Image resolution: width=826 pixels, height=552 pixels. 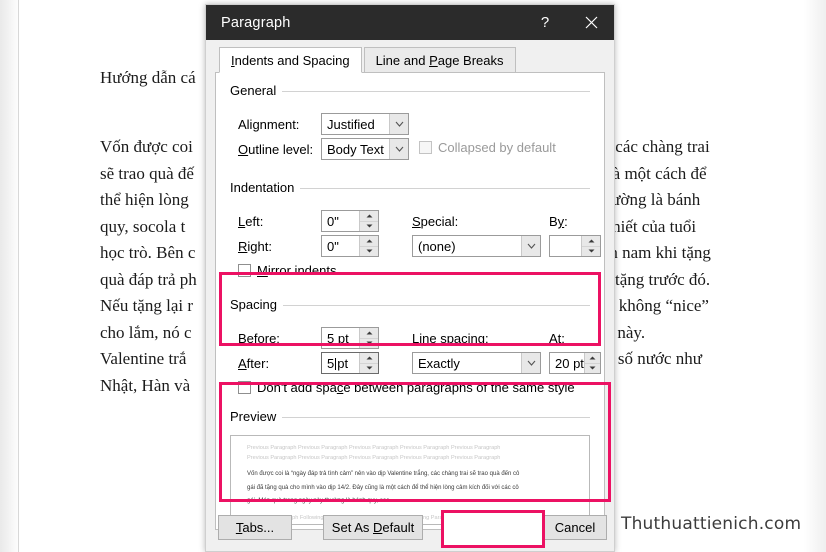 I want to click on alignment-label: Alignment:, so click(x=269, y=124).